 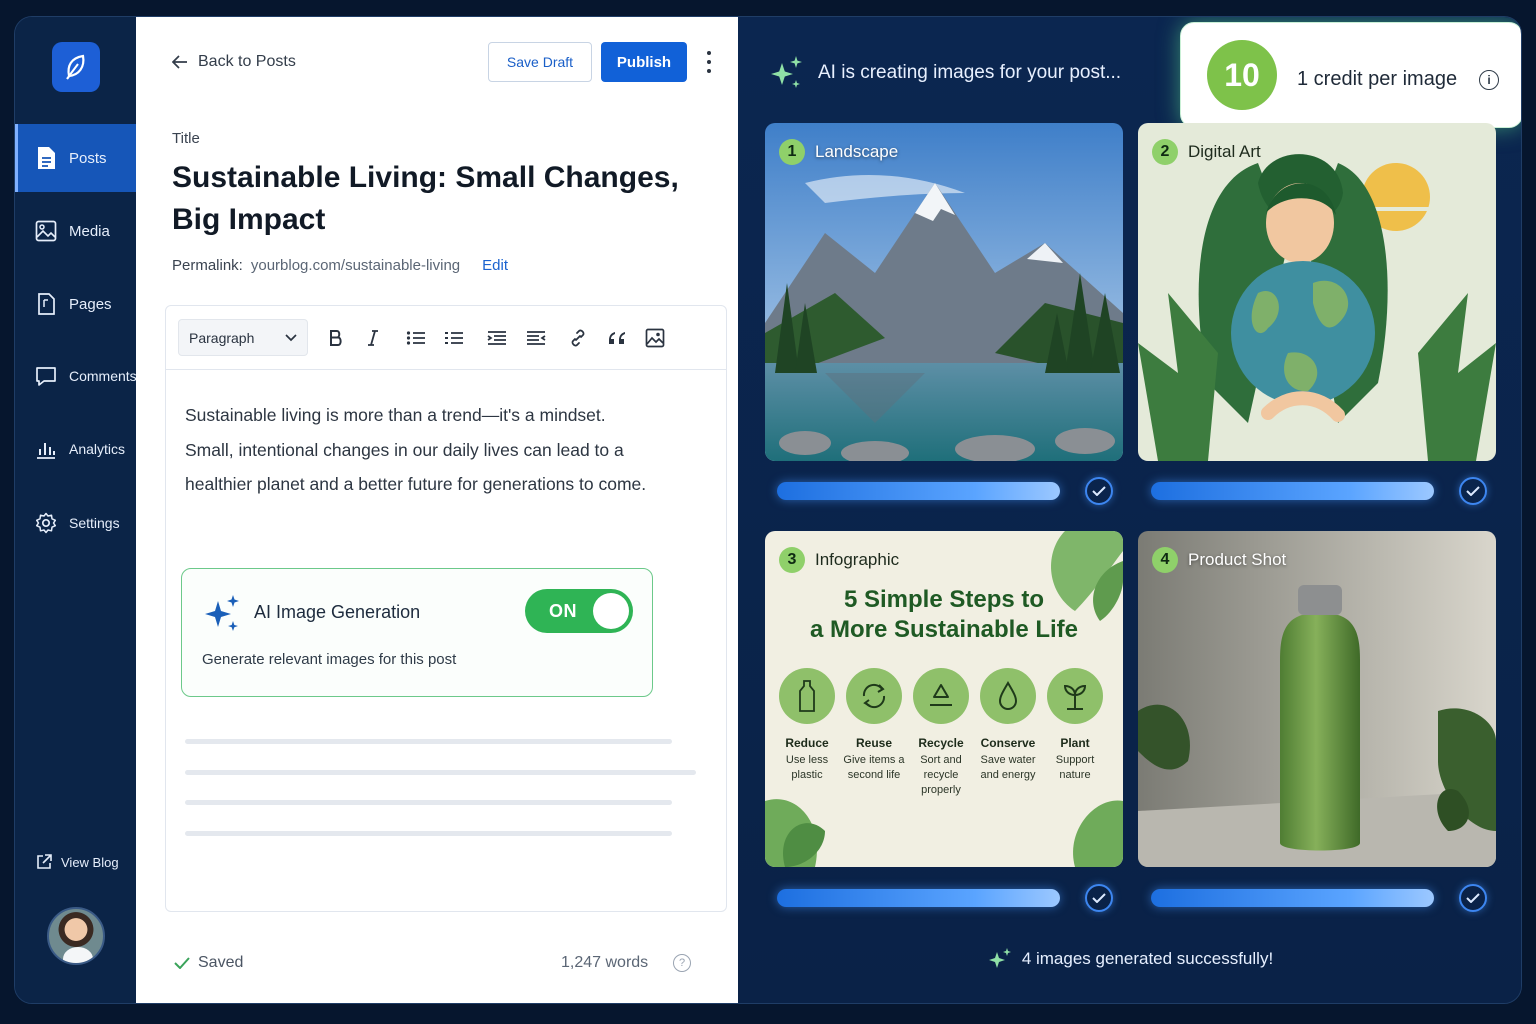 What do you see at coordinates (88, 158) in the screenshot?
I see `sidebar-item-label: Posts` at bounding box center [88, 158].